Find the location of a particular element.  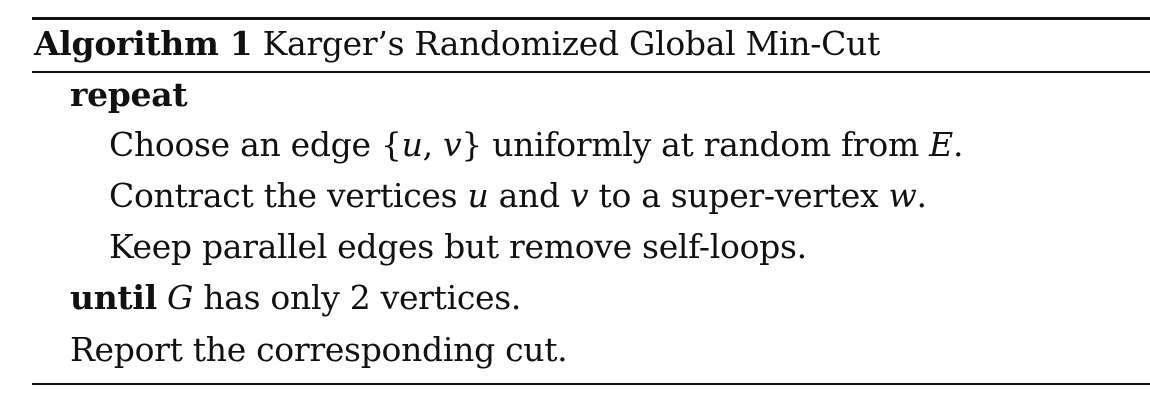

choose-end: . is located at coordinates (958, 144).